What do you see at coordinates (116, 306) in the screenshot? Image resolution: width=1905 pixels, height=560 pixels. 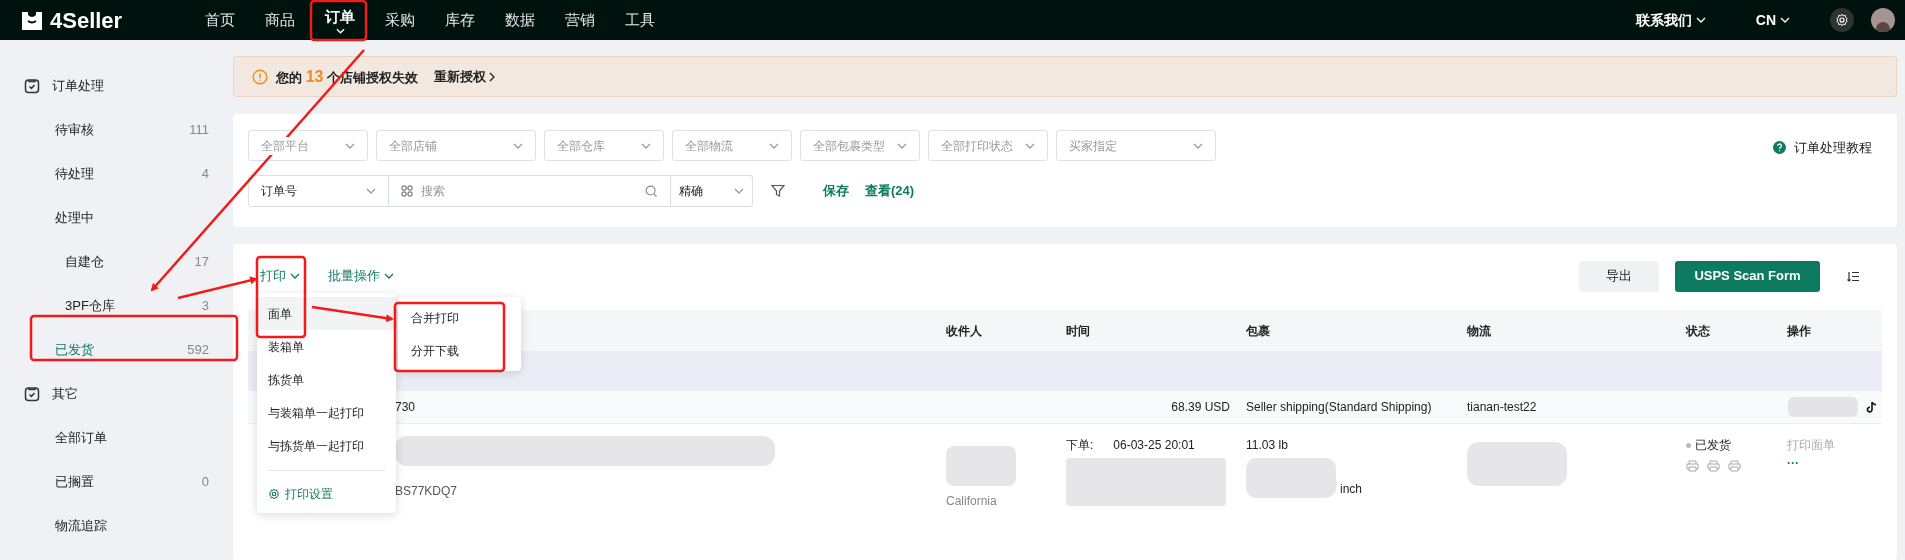 I see `sidebar-item: 3PF仓库 3` at bounding box center [116, 306].